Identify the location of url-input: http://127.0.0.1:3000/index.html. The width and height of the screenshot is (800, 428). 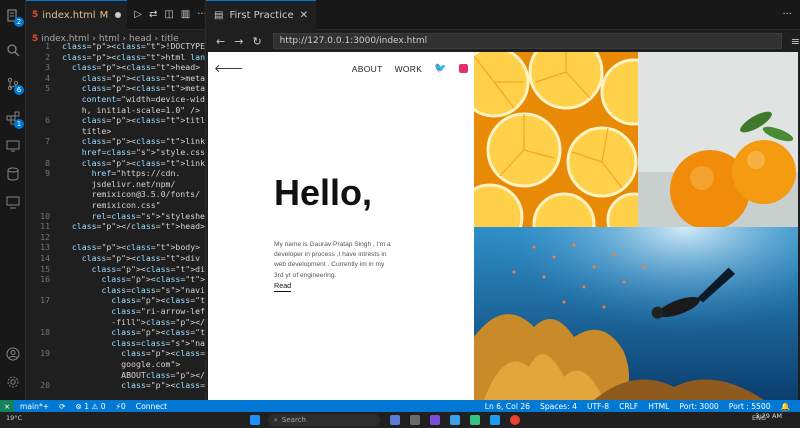
(527, 41).